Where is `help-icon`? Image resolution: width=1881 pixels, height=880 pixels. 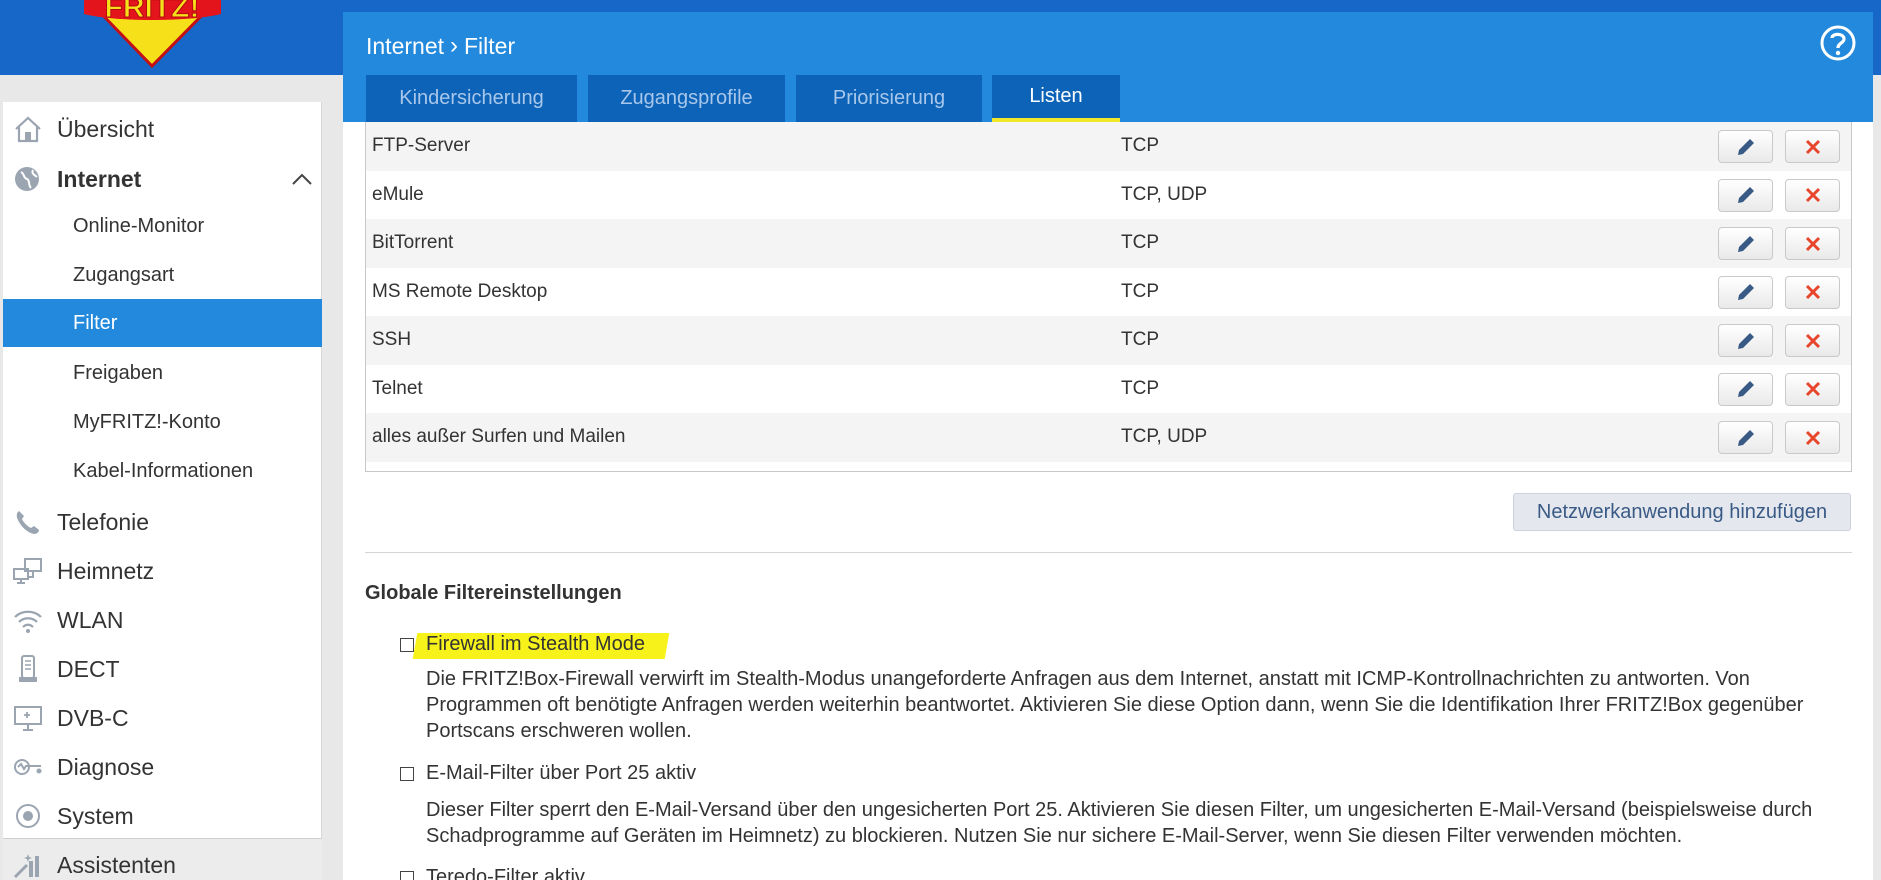 help-icon is located at coordinates (1838, 43).